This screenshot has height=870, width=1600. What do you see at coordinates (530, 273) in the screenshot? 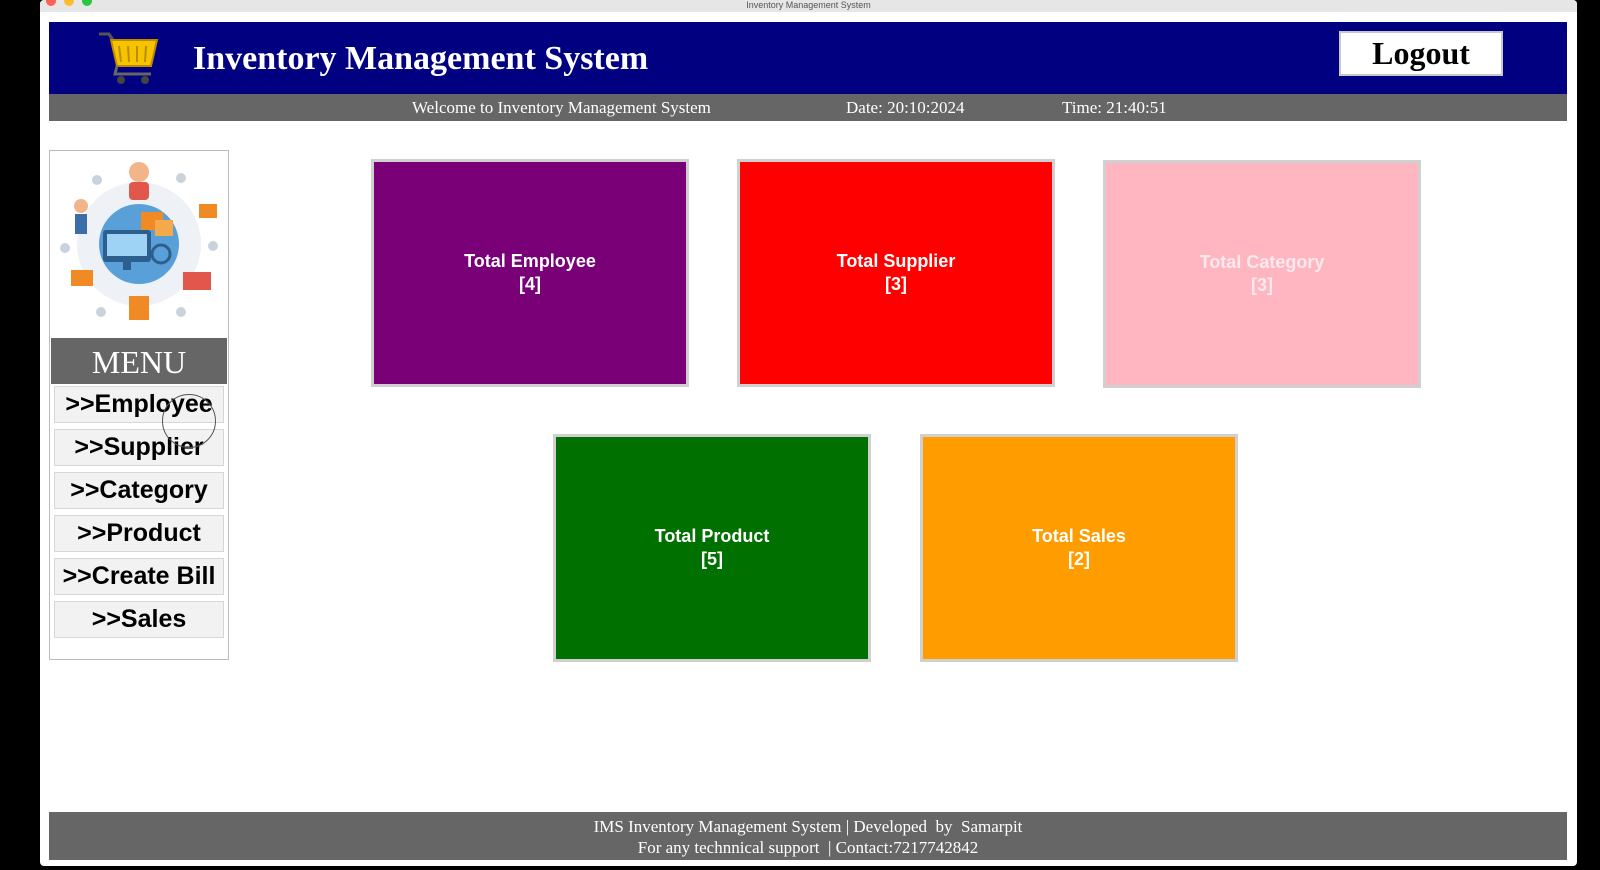
I see `tile-total-employee: Total Employee [4]` at bounding box center [530, 273].